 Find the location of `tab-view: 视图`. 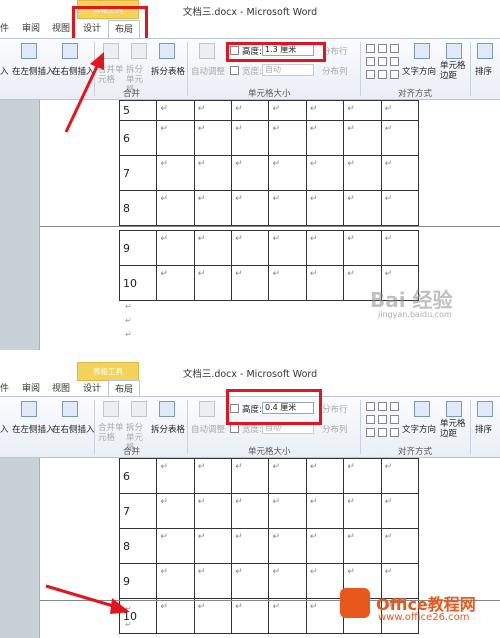

tab-view: 视图 is located at coordinates (61, 29).